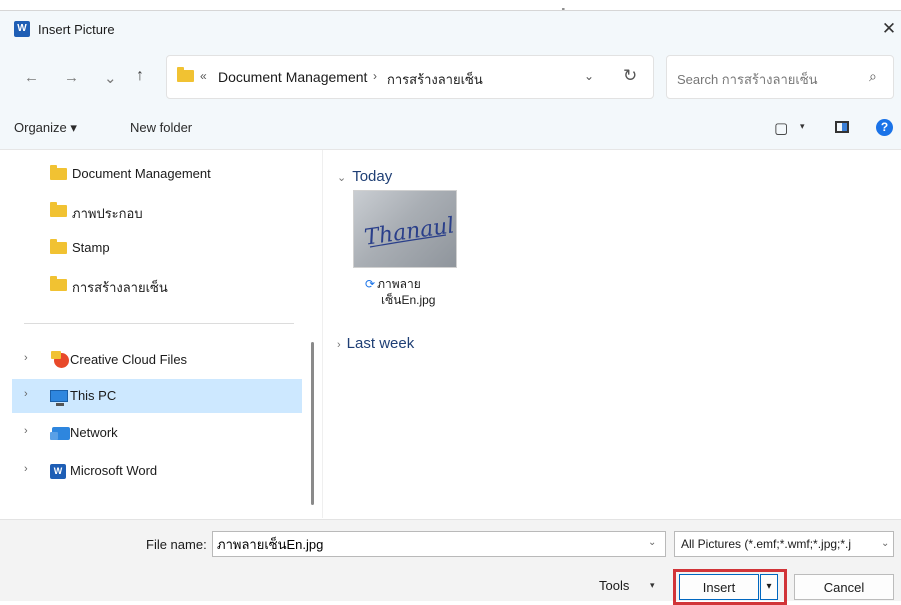  I want to click on group-label: Last week, so click(380, 343).